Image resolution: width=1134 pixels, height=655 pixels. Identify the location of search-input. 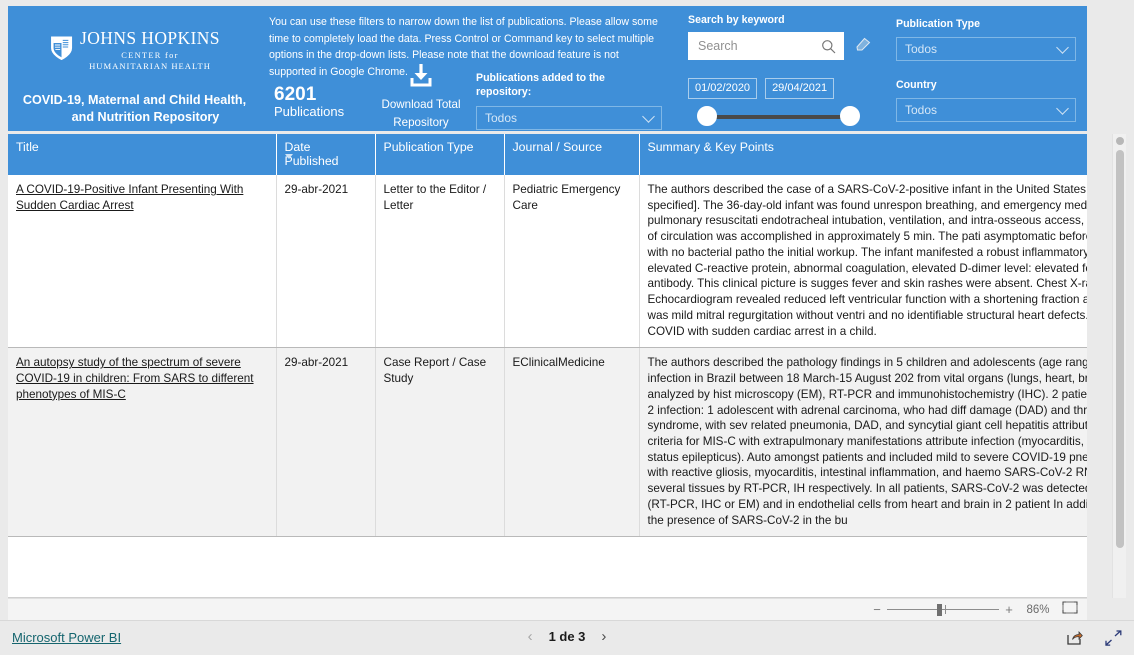
(766, 46).